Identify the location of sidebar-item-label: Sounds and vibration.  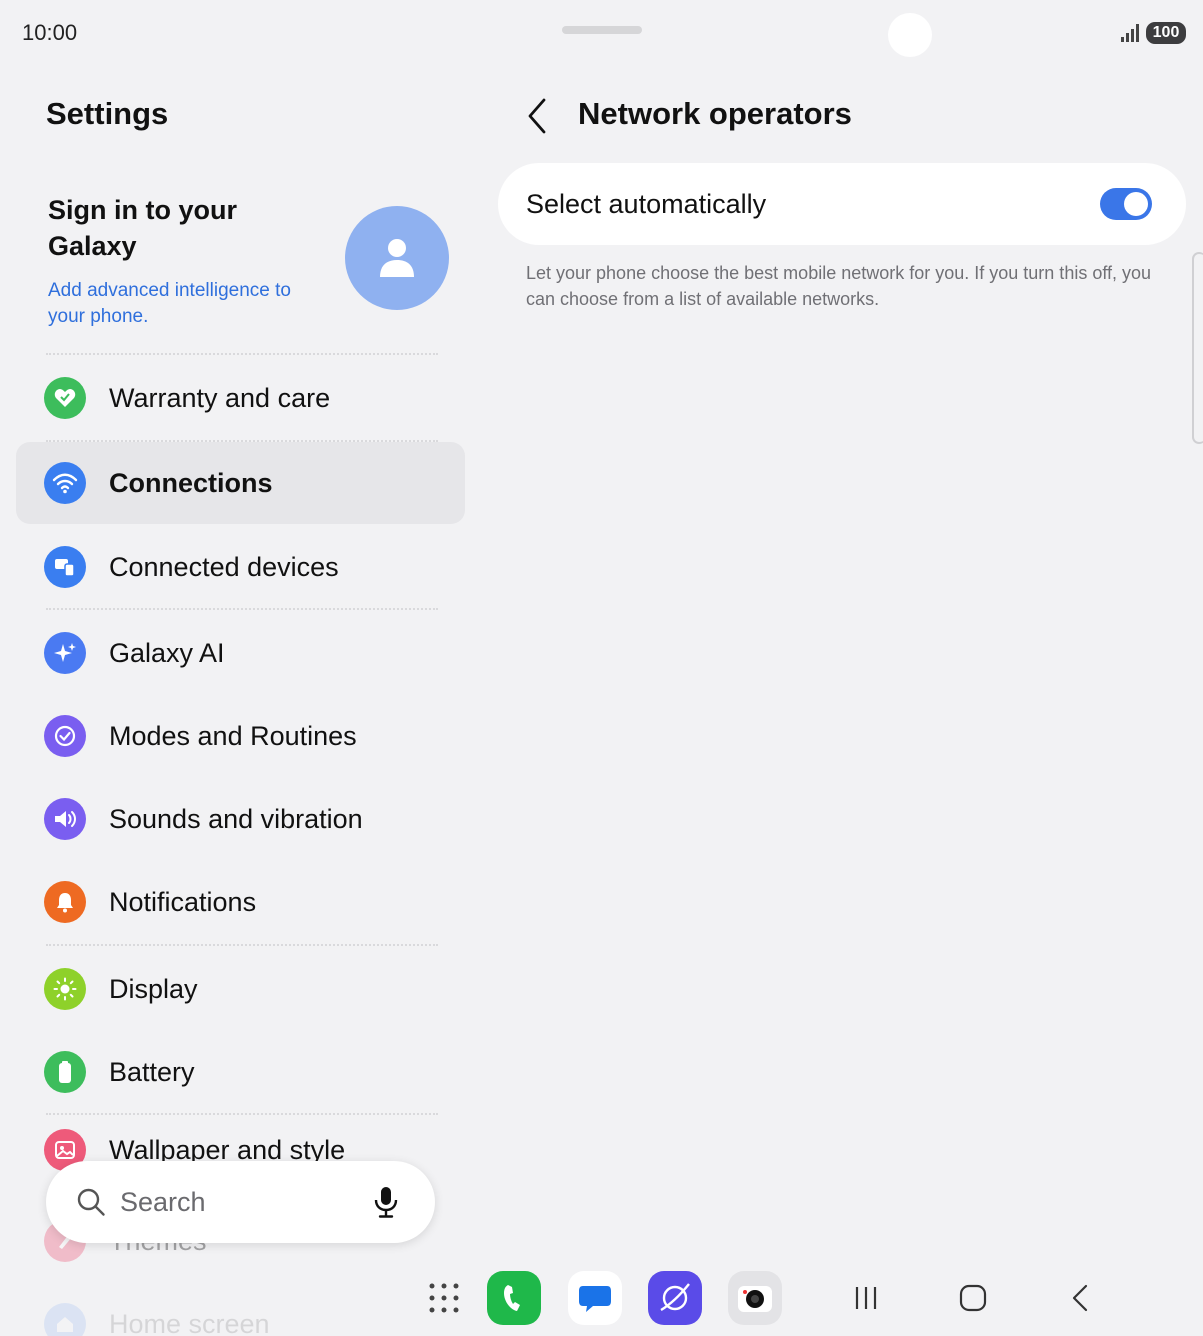
(236, 818).